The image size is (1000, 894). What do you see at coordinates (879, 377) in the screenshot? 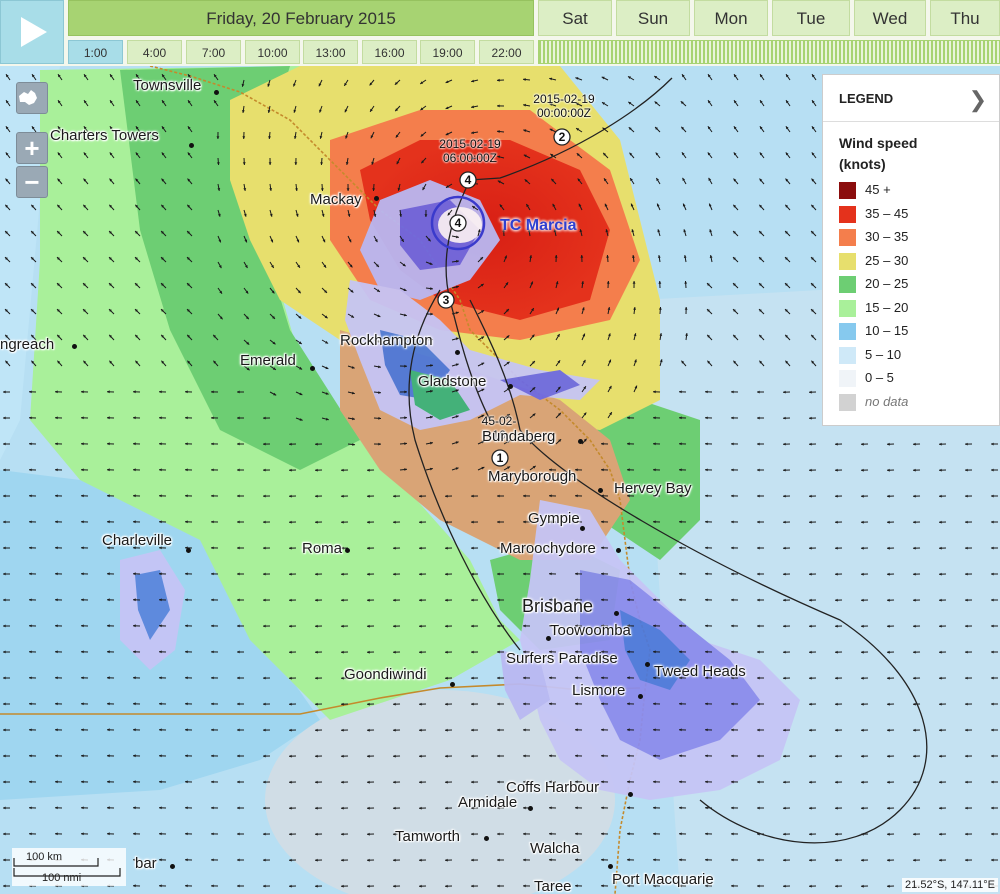
I see `legend-label: 0 – 5` at bounding box center [879, 377].